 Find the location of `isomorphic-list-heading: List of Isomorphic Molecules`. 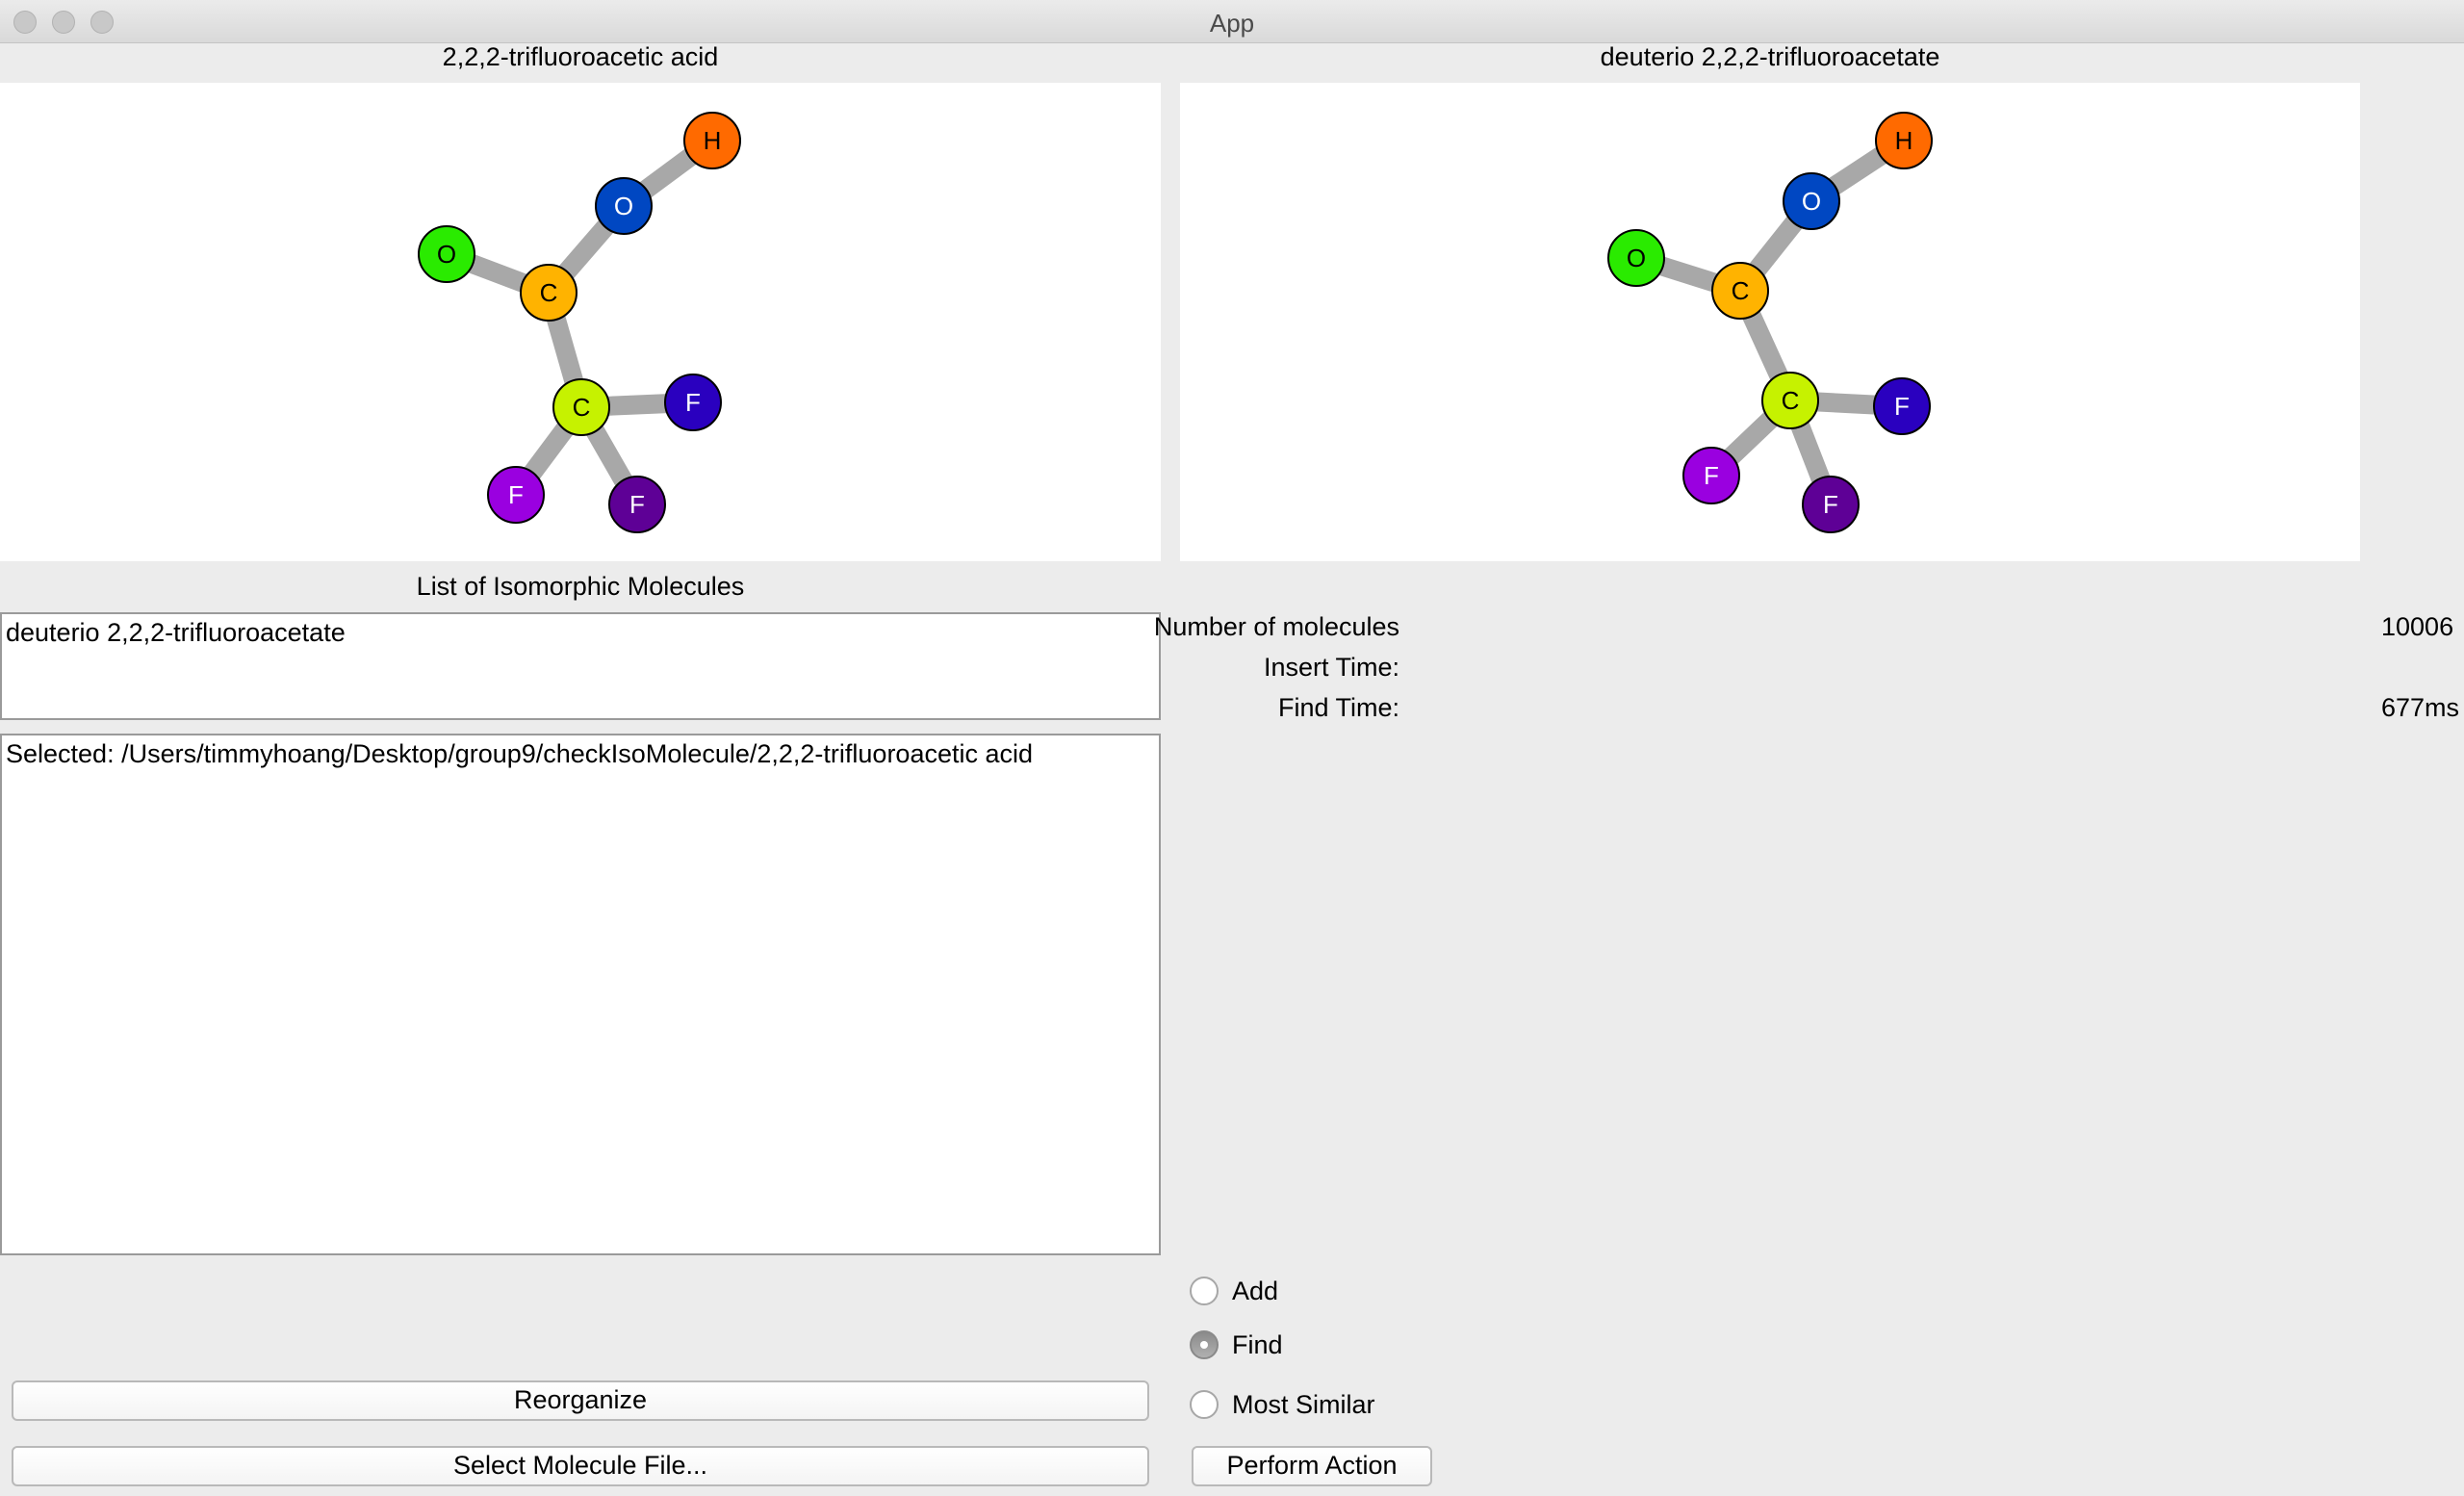

isomorphic-list-heading: List of Isomorphic Molecules is located at coordinates (580, 586).